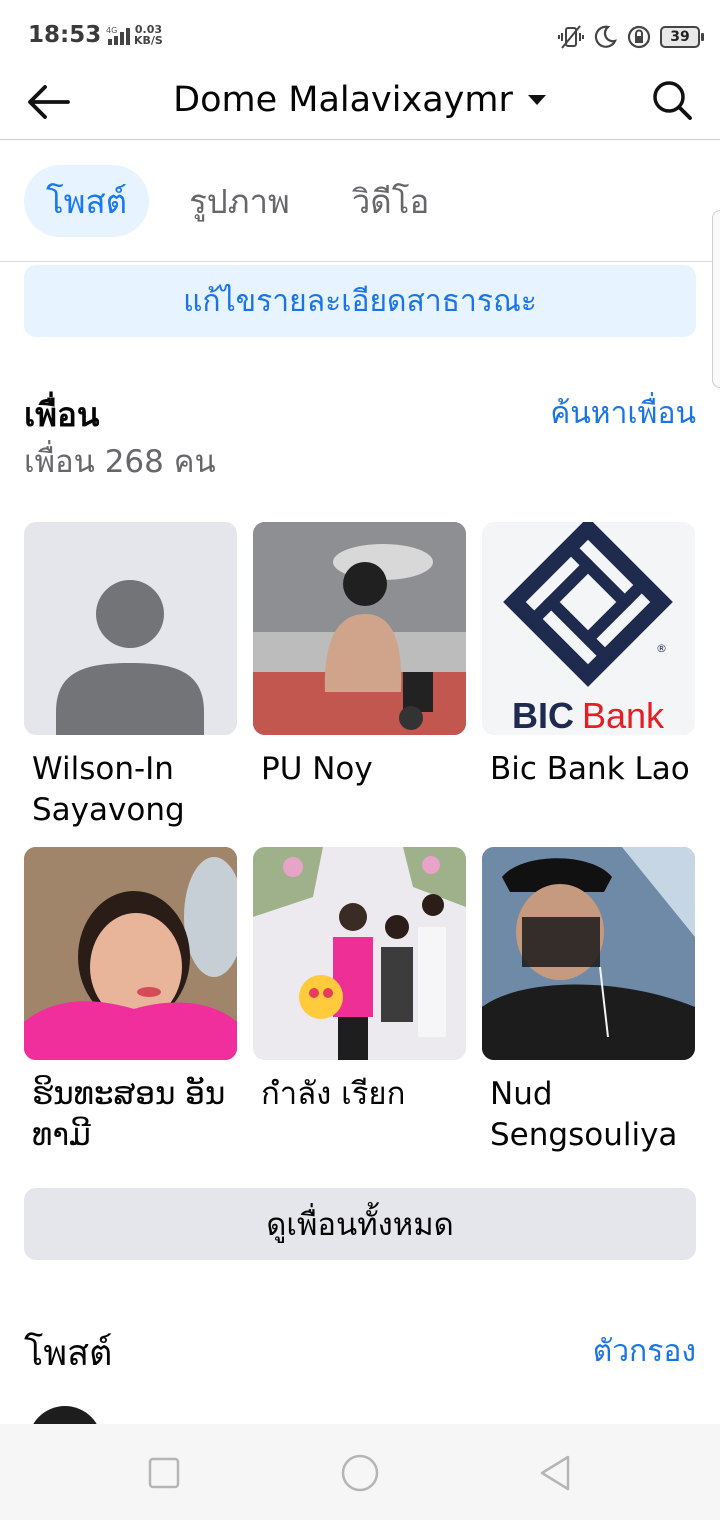 The image size is (720, 1520). What do you see at coordinates (118, 35) in the screenshot?
I see `signal-icon: 4G` at bounding box center [118, 35].